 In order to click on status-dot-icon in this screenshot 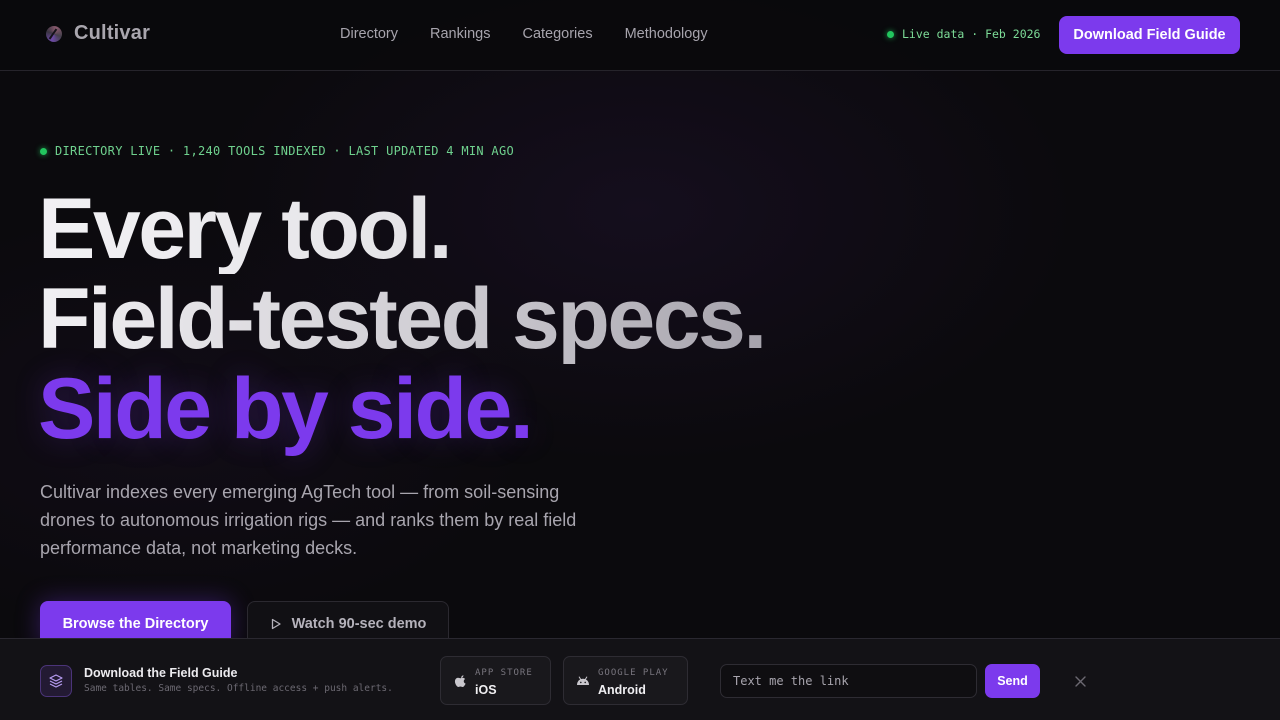, I will do `click(43, 151)`.